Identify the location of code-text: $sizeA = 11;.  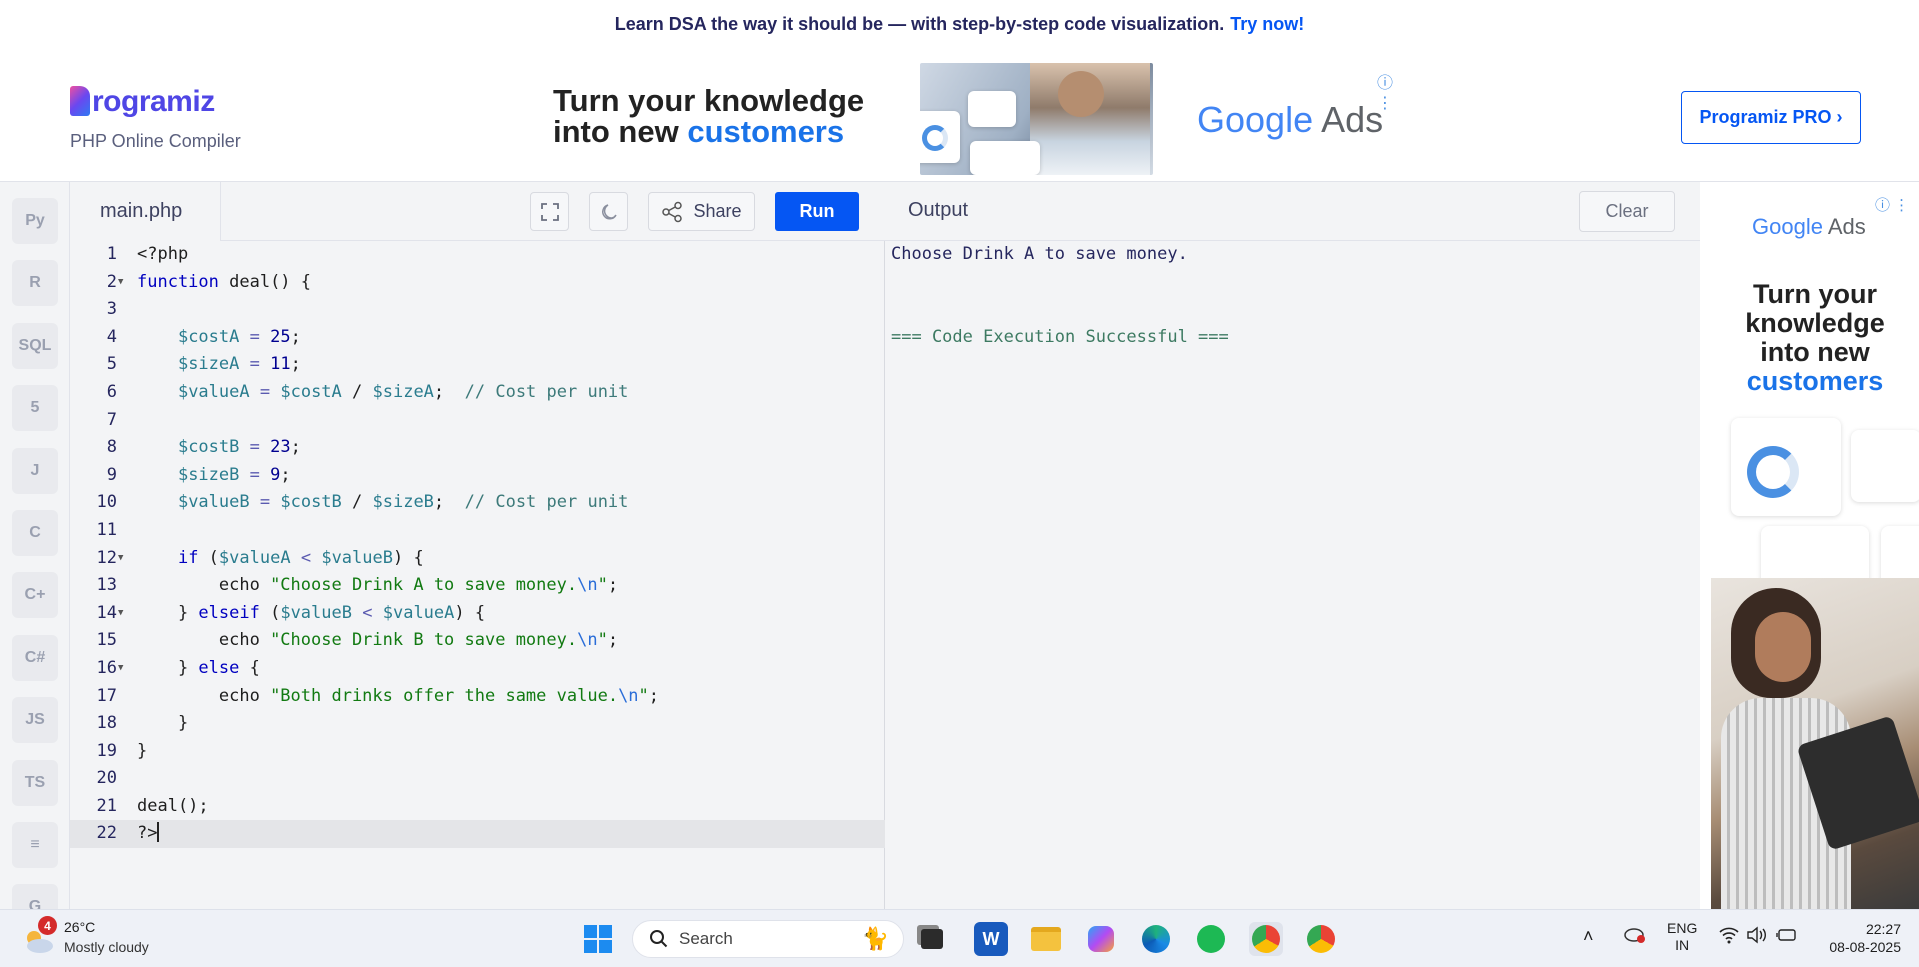
(239, 364).